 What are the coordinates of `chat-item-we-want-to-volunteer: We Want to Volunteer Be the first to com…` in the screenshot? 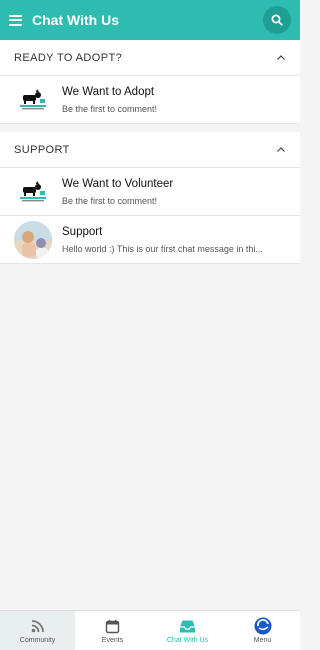 It's located at (150, 192).